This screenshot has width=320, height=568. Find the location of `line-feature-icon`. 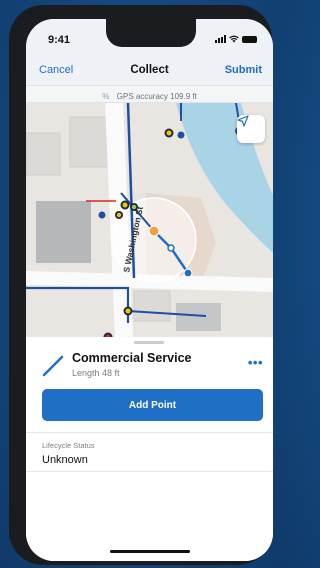

line-feature-icon is located at coordinates (53, 366).